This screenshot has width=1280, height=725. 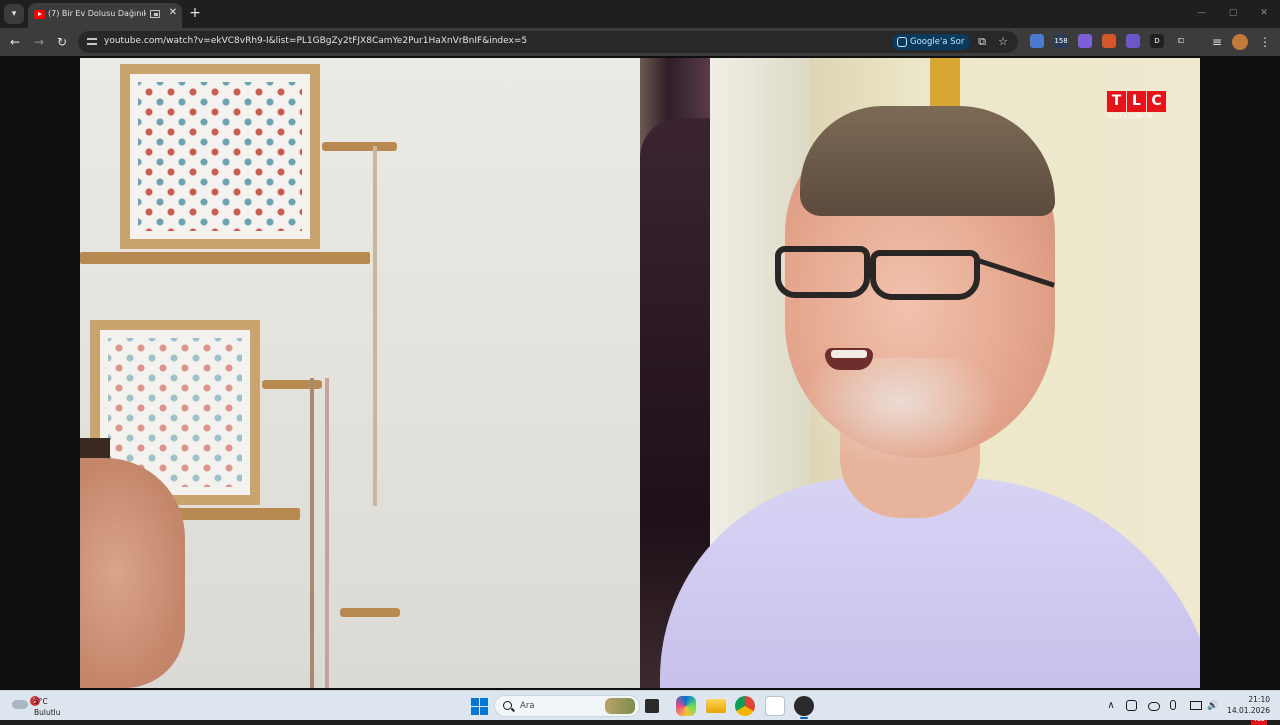 I want to click on file-explorer-icon, so click(x=716, y=706).